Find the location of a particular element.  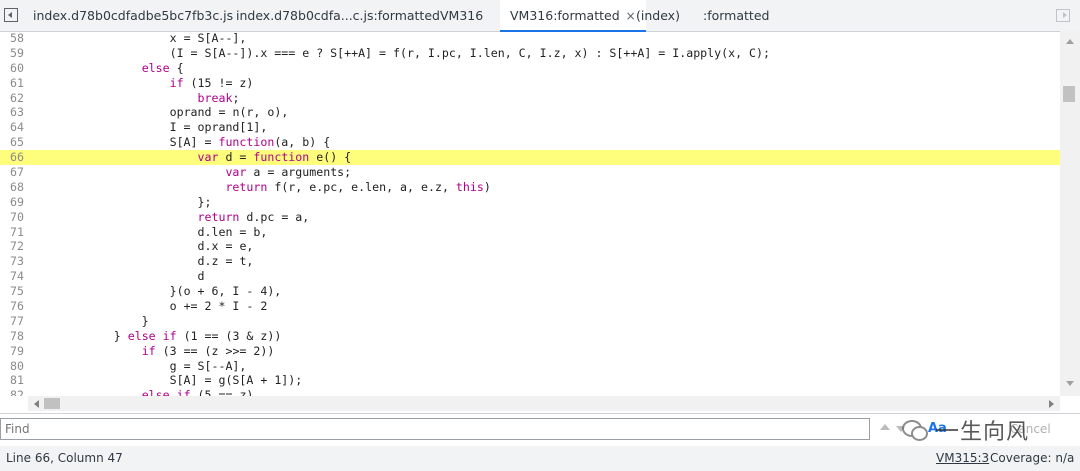

code-line: 79 if (3 == (z >>= 2)) is located at coordinates (530, 351).